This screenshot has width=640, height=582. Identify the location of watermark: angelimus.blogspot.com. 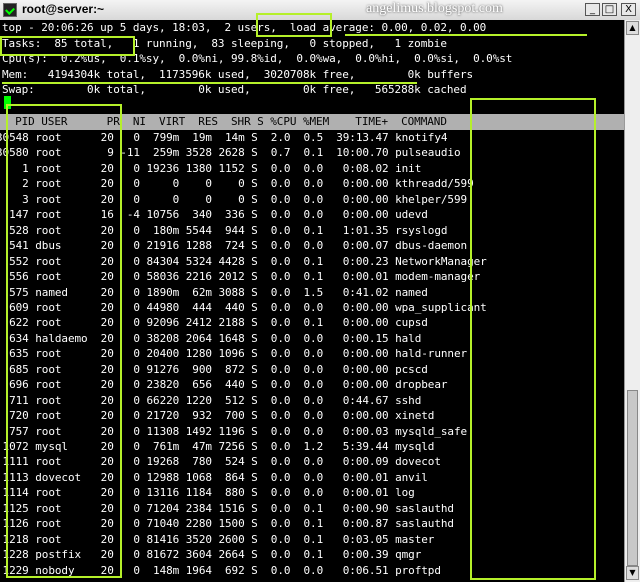
(434, 8).